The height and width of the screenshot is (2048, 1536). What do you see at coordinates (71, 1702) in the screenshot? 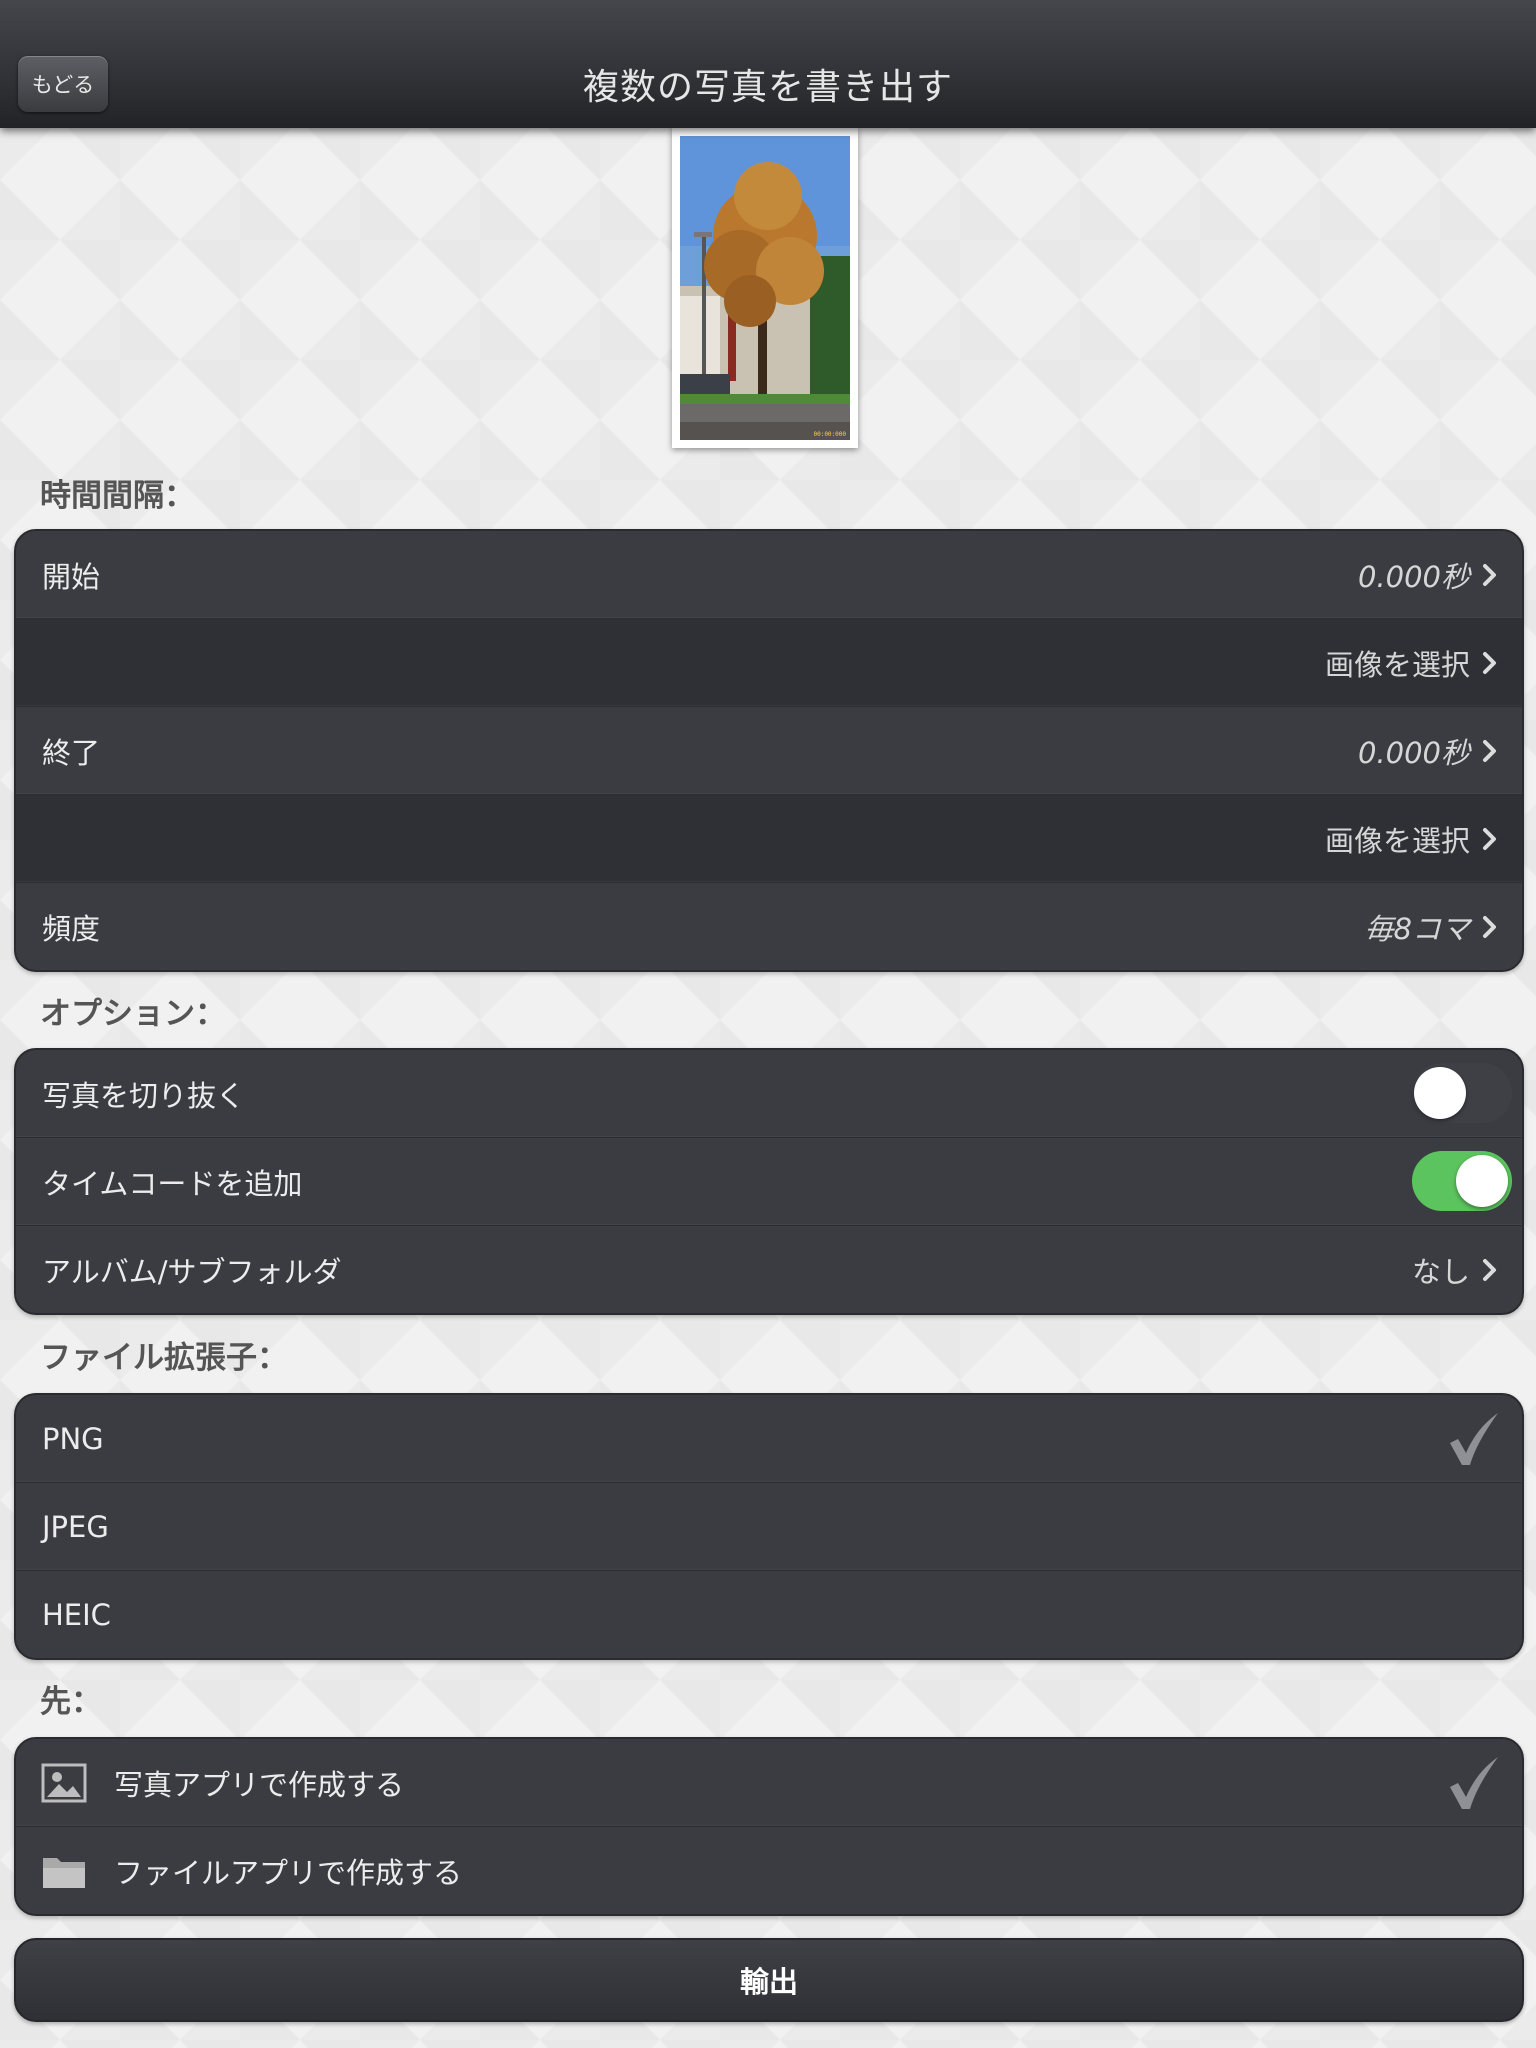
I see `section-destination-label: 先：` at bounding box center [71, 1702].